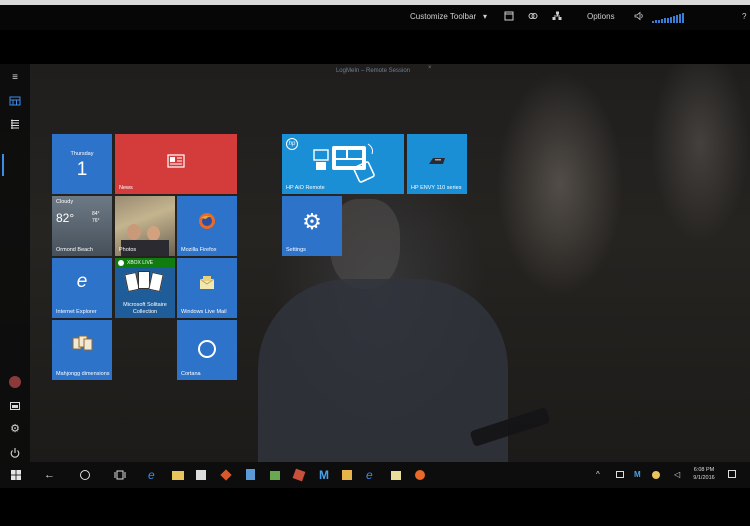 This screenshot has width=750, height=526. I want to click on edge-icon: e, so click(154, 475).